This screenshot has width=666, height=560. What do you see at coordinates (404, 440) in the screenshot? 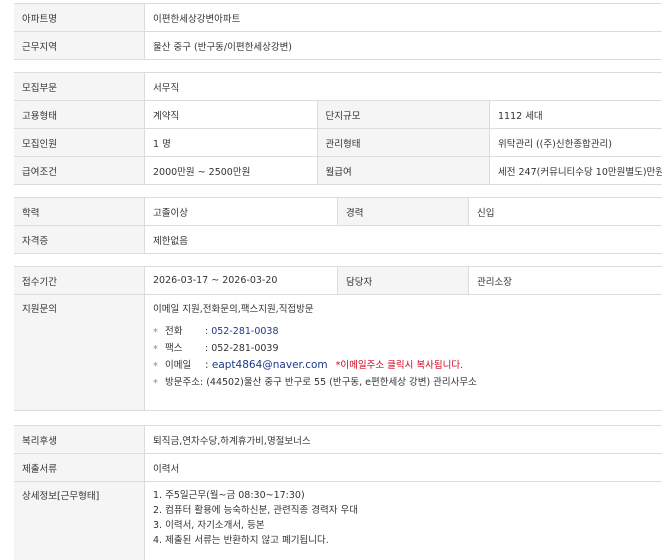
I see `welfare-value: 퇴직금,연차수당,하계휴가비,명절보너스` at bounding box center [404, 440].